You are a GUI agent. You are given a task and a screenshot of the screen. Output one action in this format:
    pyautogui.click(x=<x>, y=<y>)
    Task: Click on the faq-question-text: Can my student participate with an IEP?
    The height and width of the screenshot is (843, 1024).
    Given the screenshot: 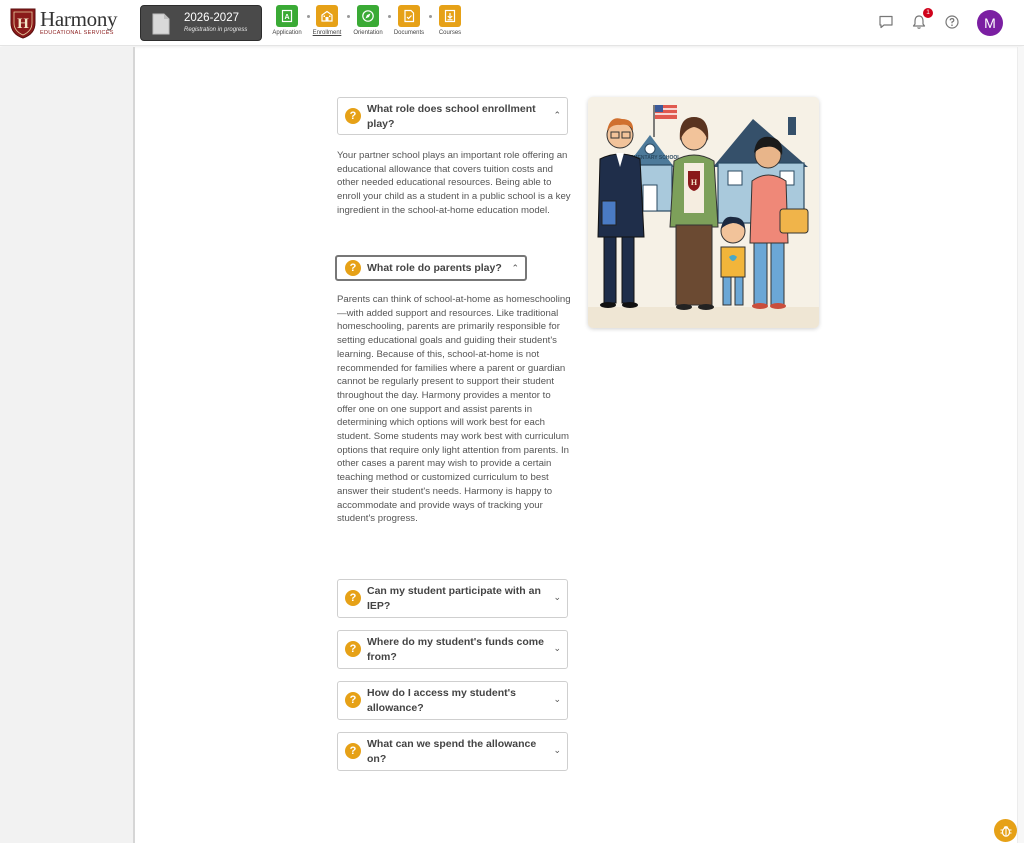 What is the action you would take?
    pyautogui.click(x=454, y=598)
    